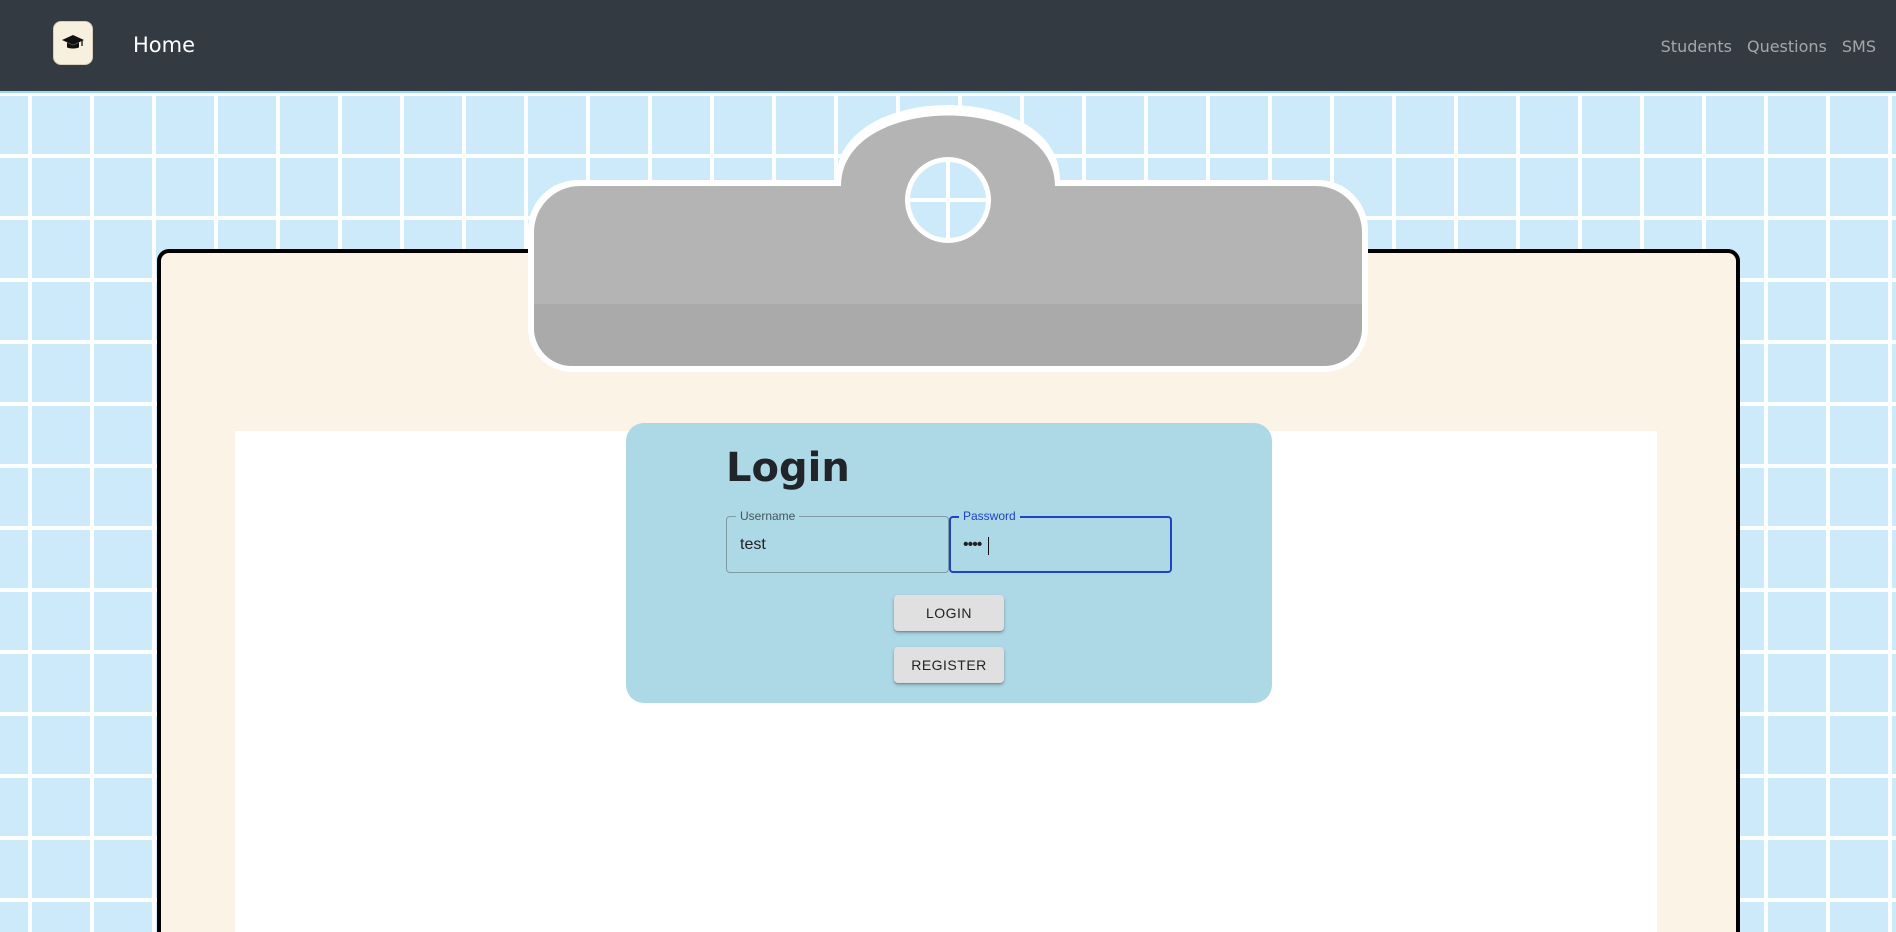 The width and height of the screenshot is (1896, 932). What do you see at coordinates (1859, 46) in the screenshot?
I see `nav-link-sms: SMS` at bounding box center [1859, 46].